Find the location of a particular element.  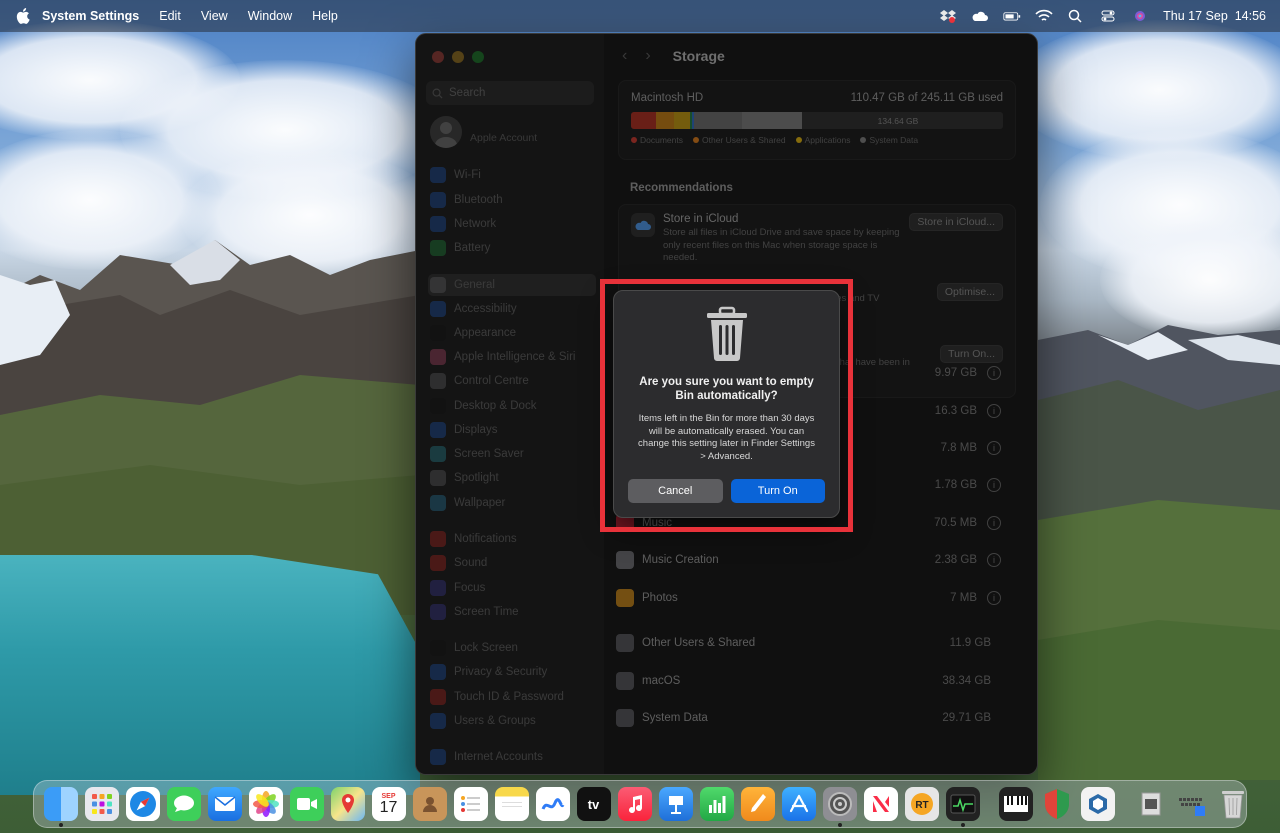

dock: SEP 17 tv RT is located at coordinates (640, 804).